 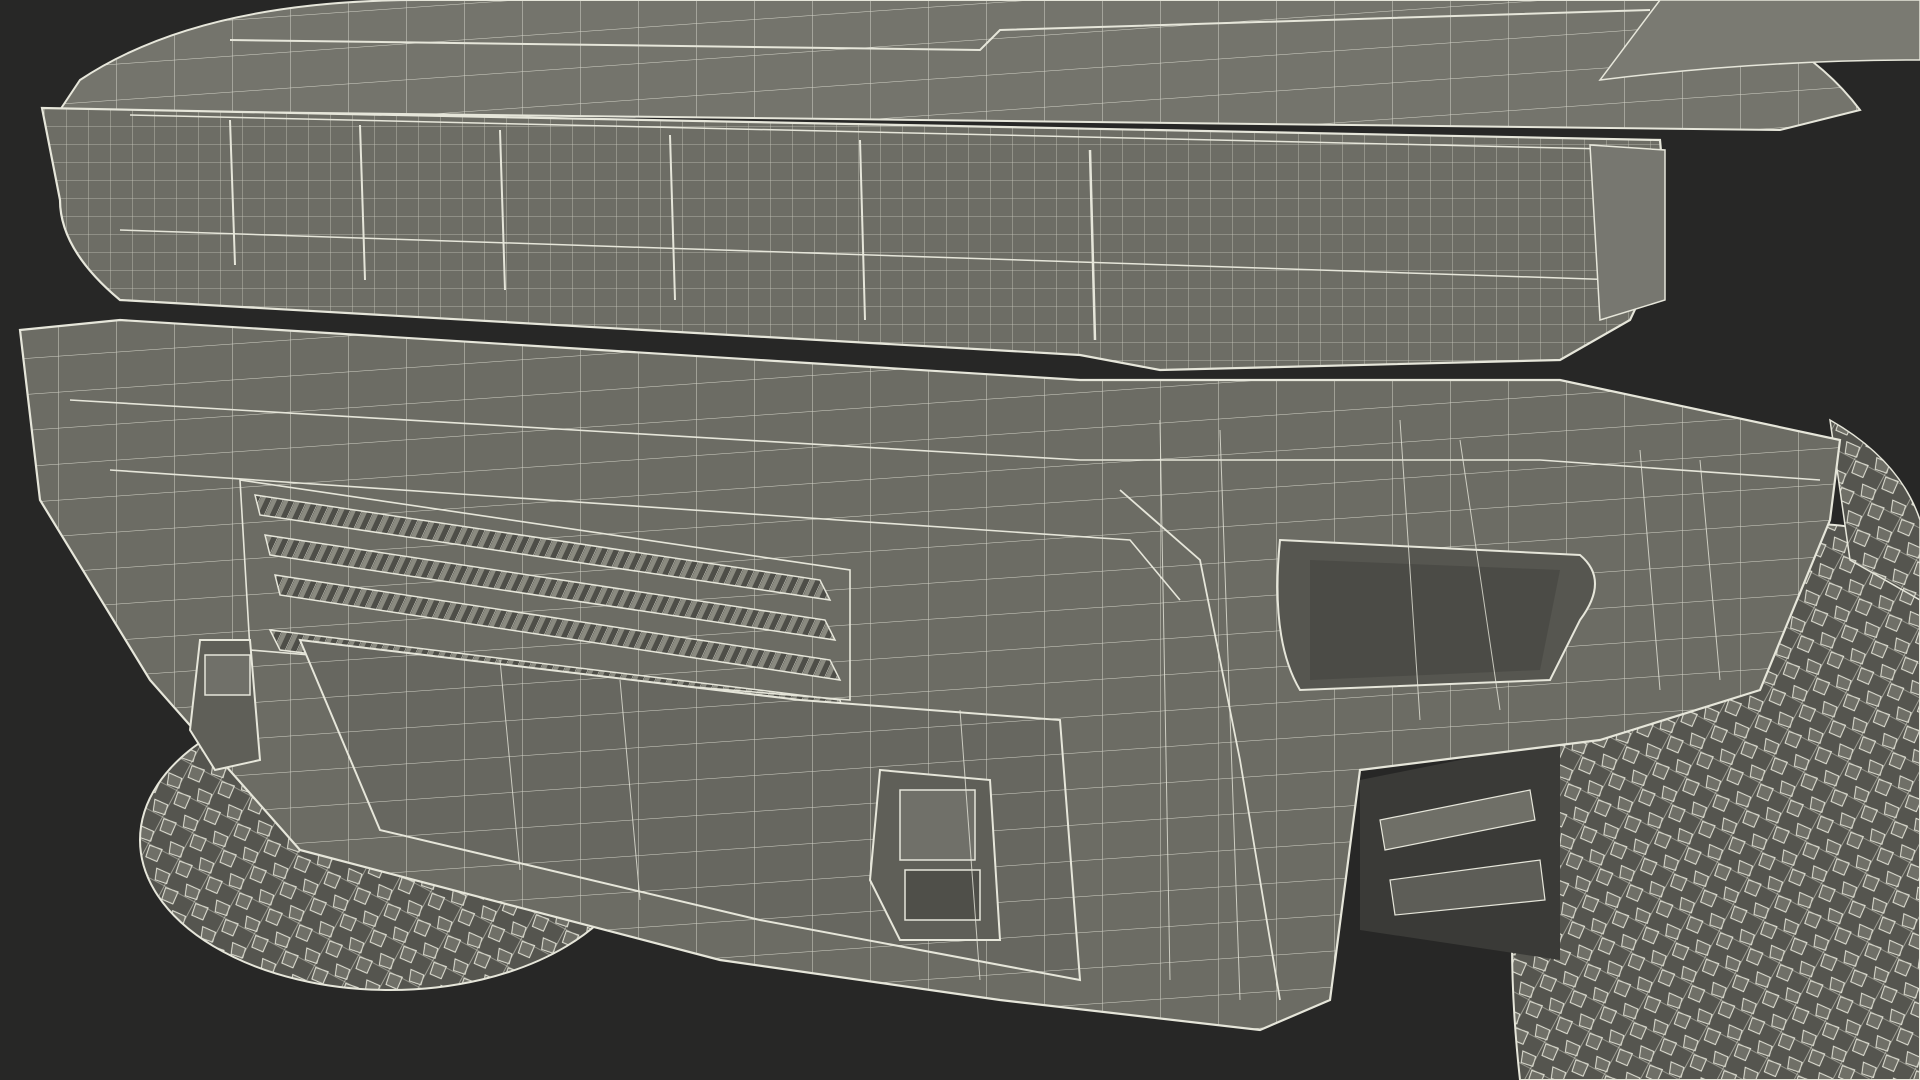 I want to click on suspension, so click(x=1460, y=850).